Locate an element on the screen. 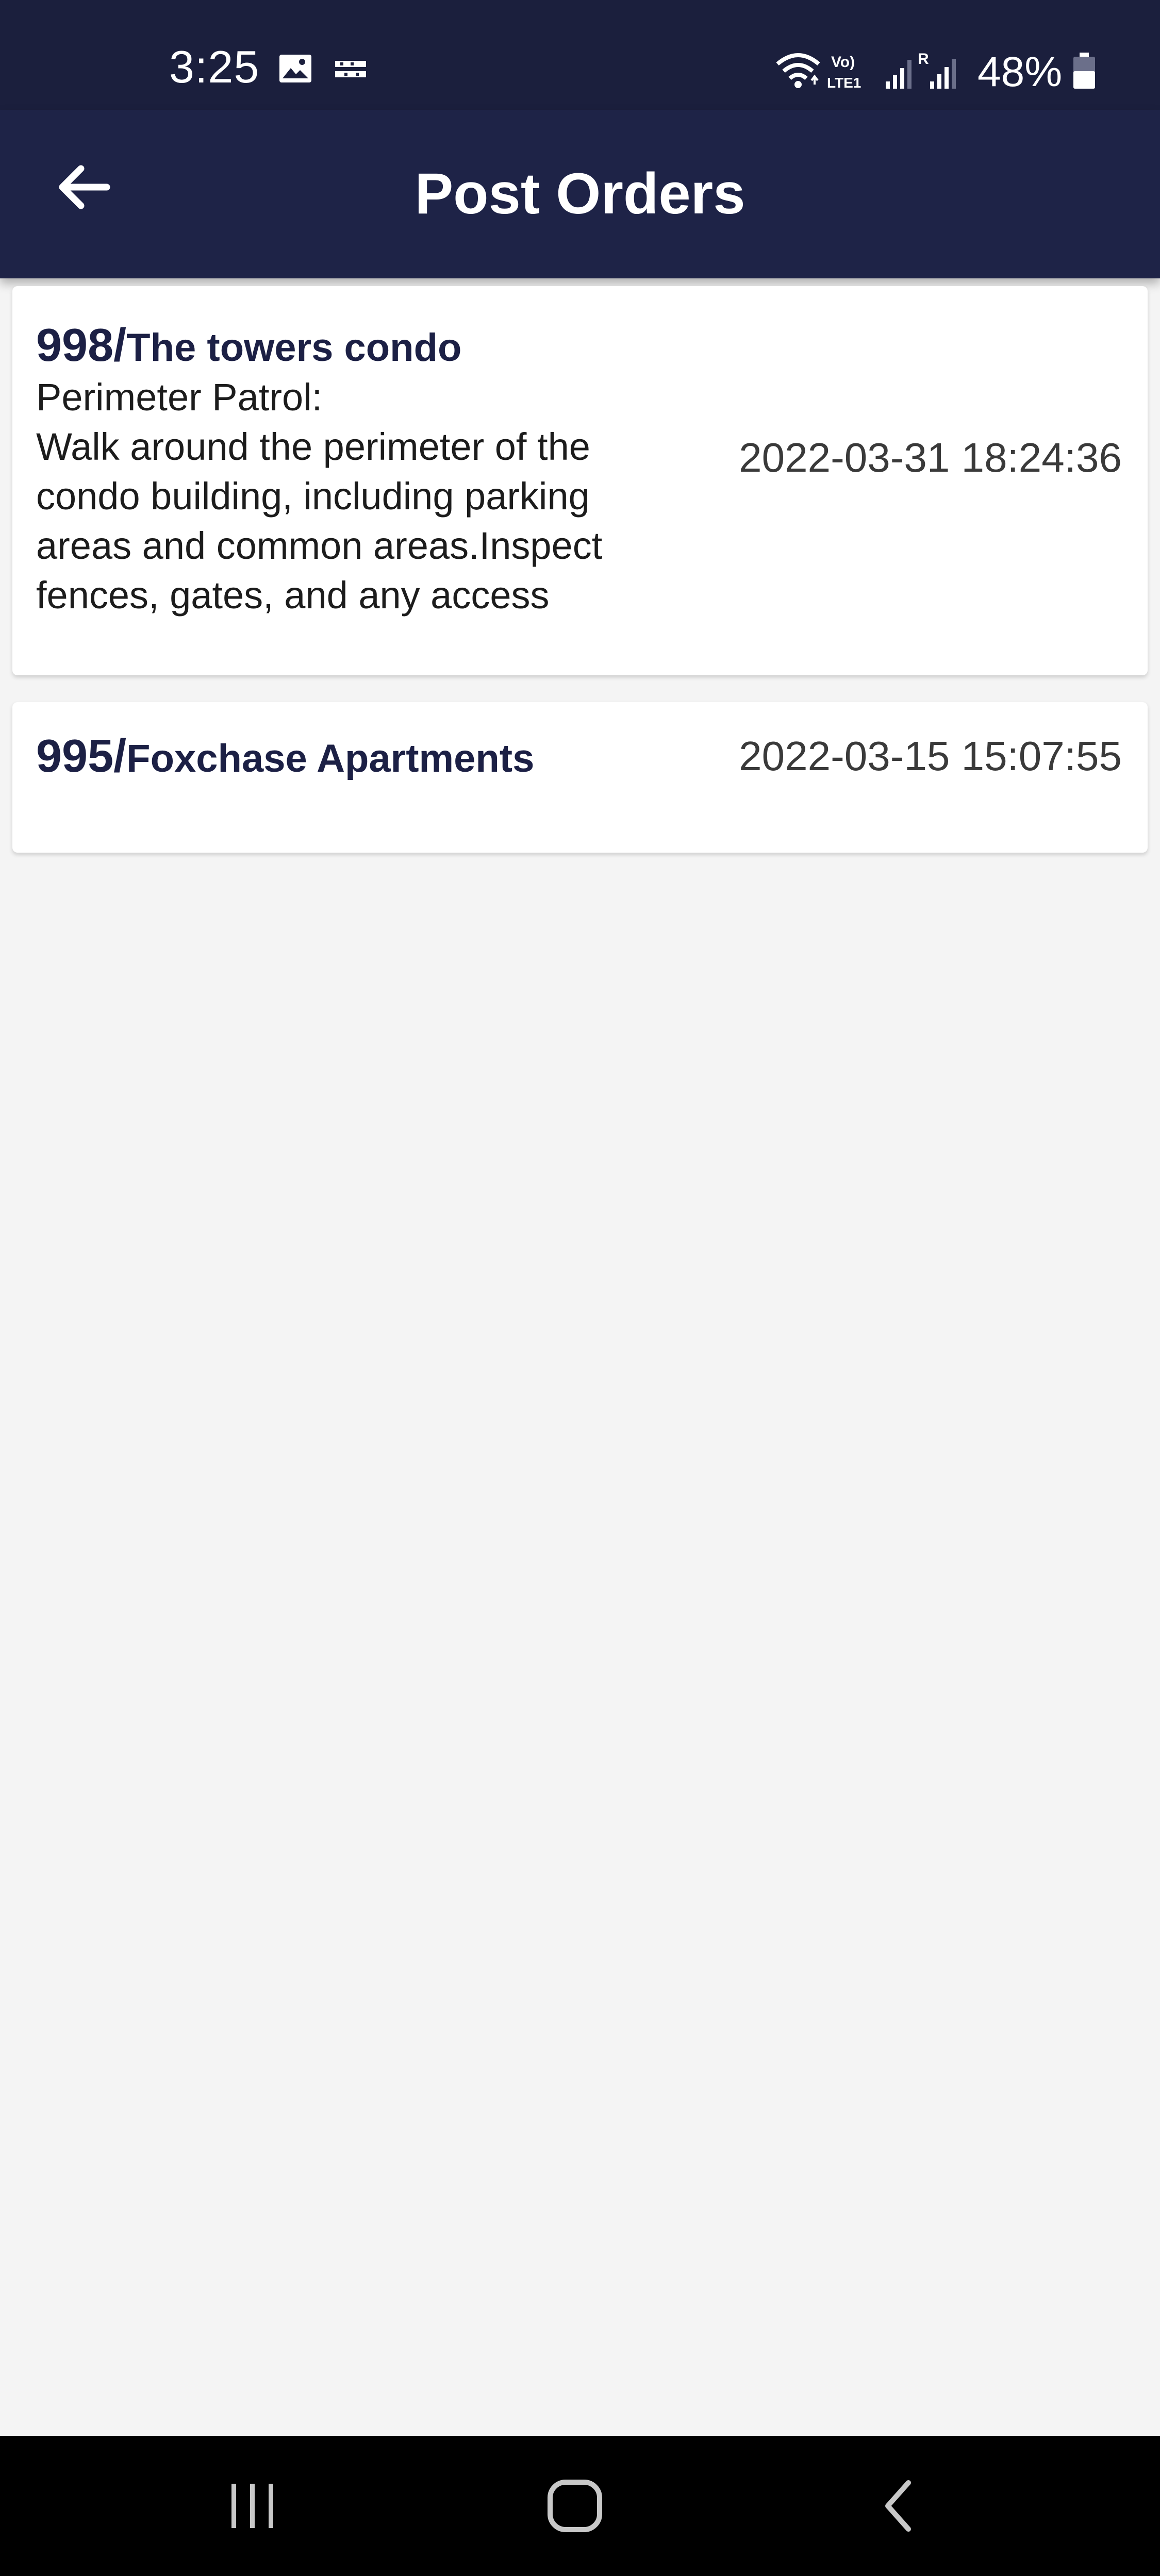 The image size is (1160, 2576). wifi-icon is located at coordinates (798, 71).